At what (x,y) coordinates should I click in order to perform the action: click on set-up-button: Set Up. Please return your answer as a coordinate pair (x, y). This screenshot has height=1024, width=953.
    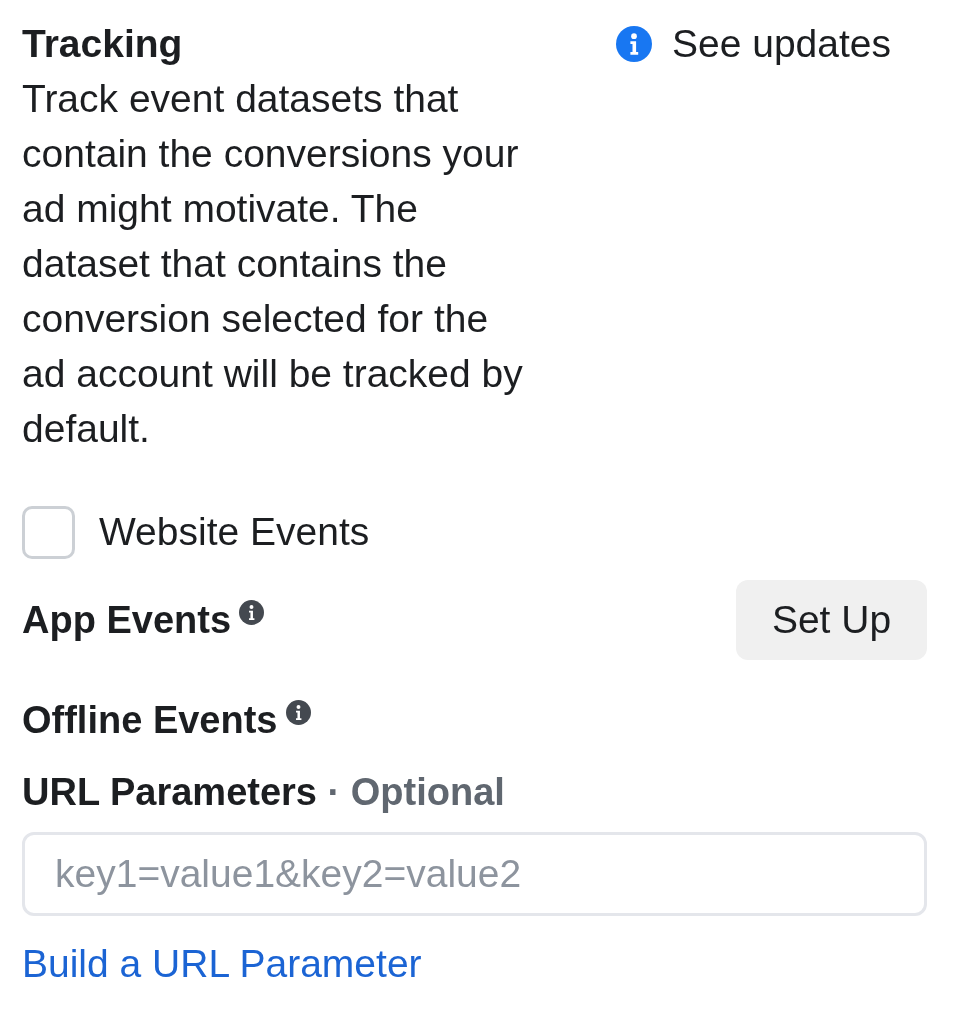
    Looking at the image, I should click on (831, 620).